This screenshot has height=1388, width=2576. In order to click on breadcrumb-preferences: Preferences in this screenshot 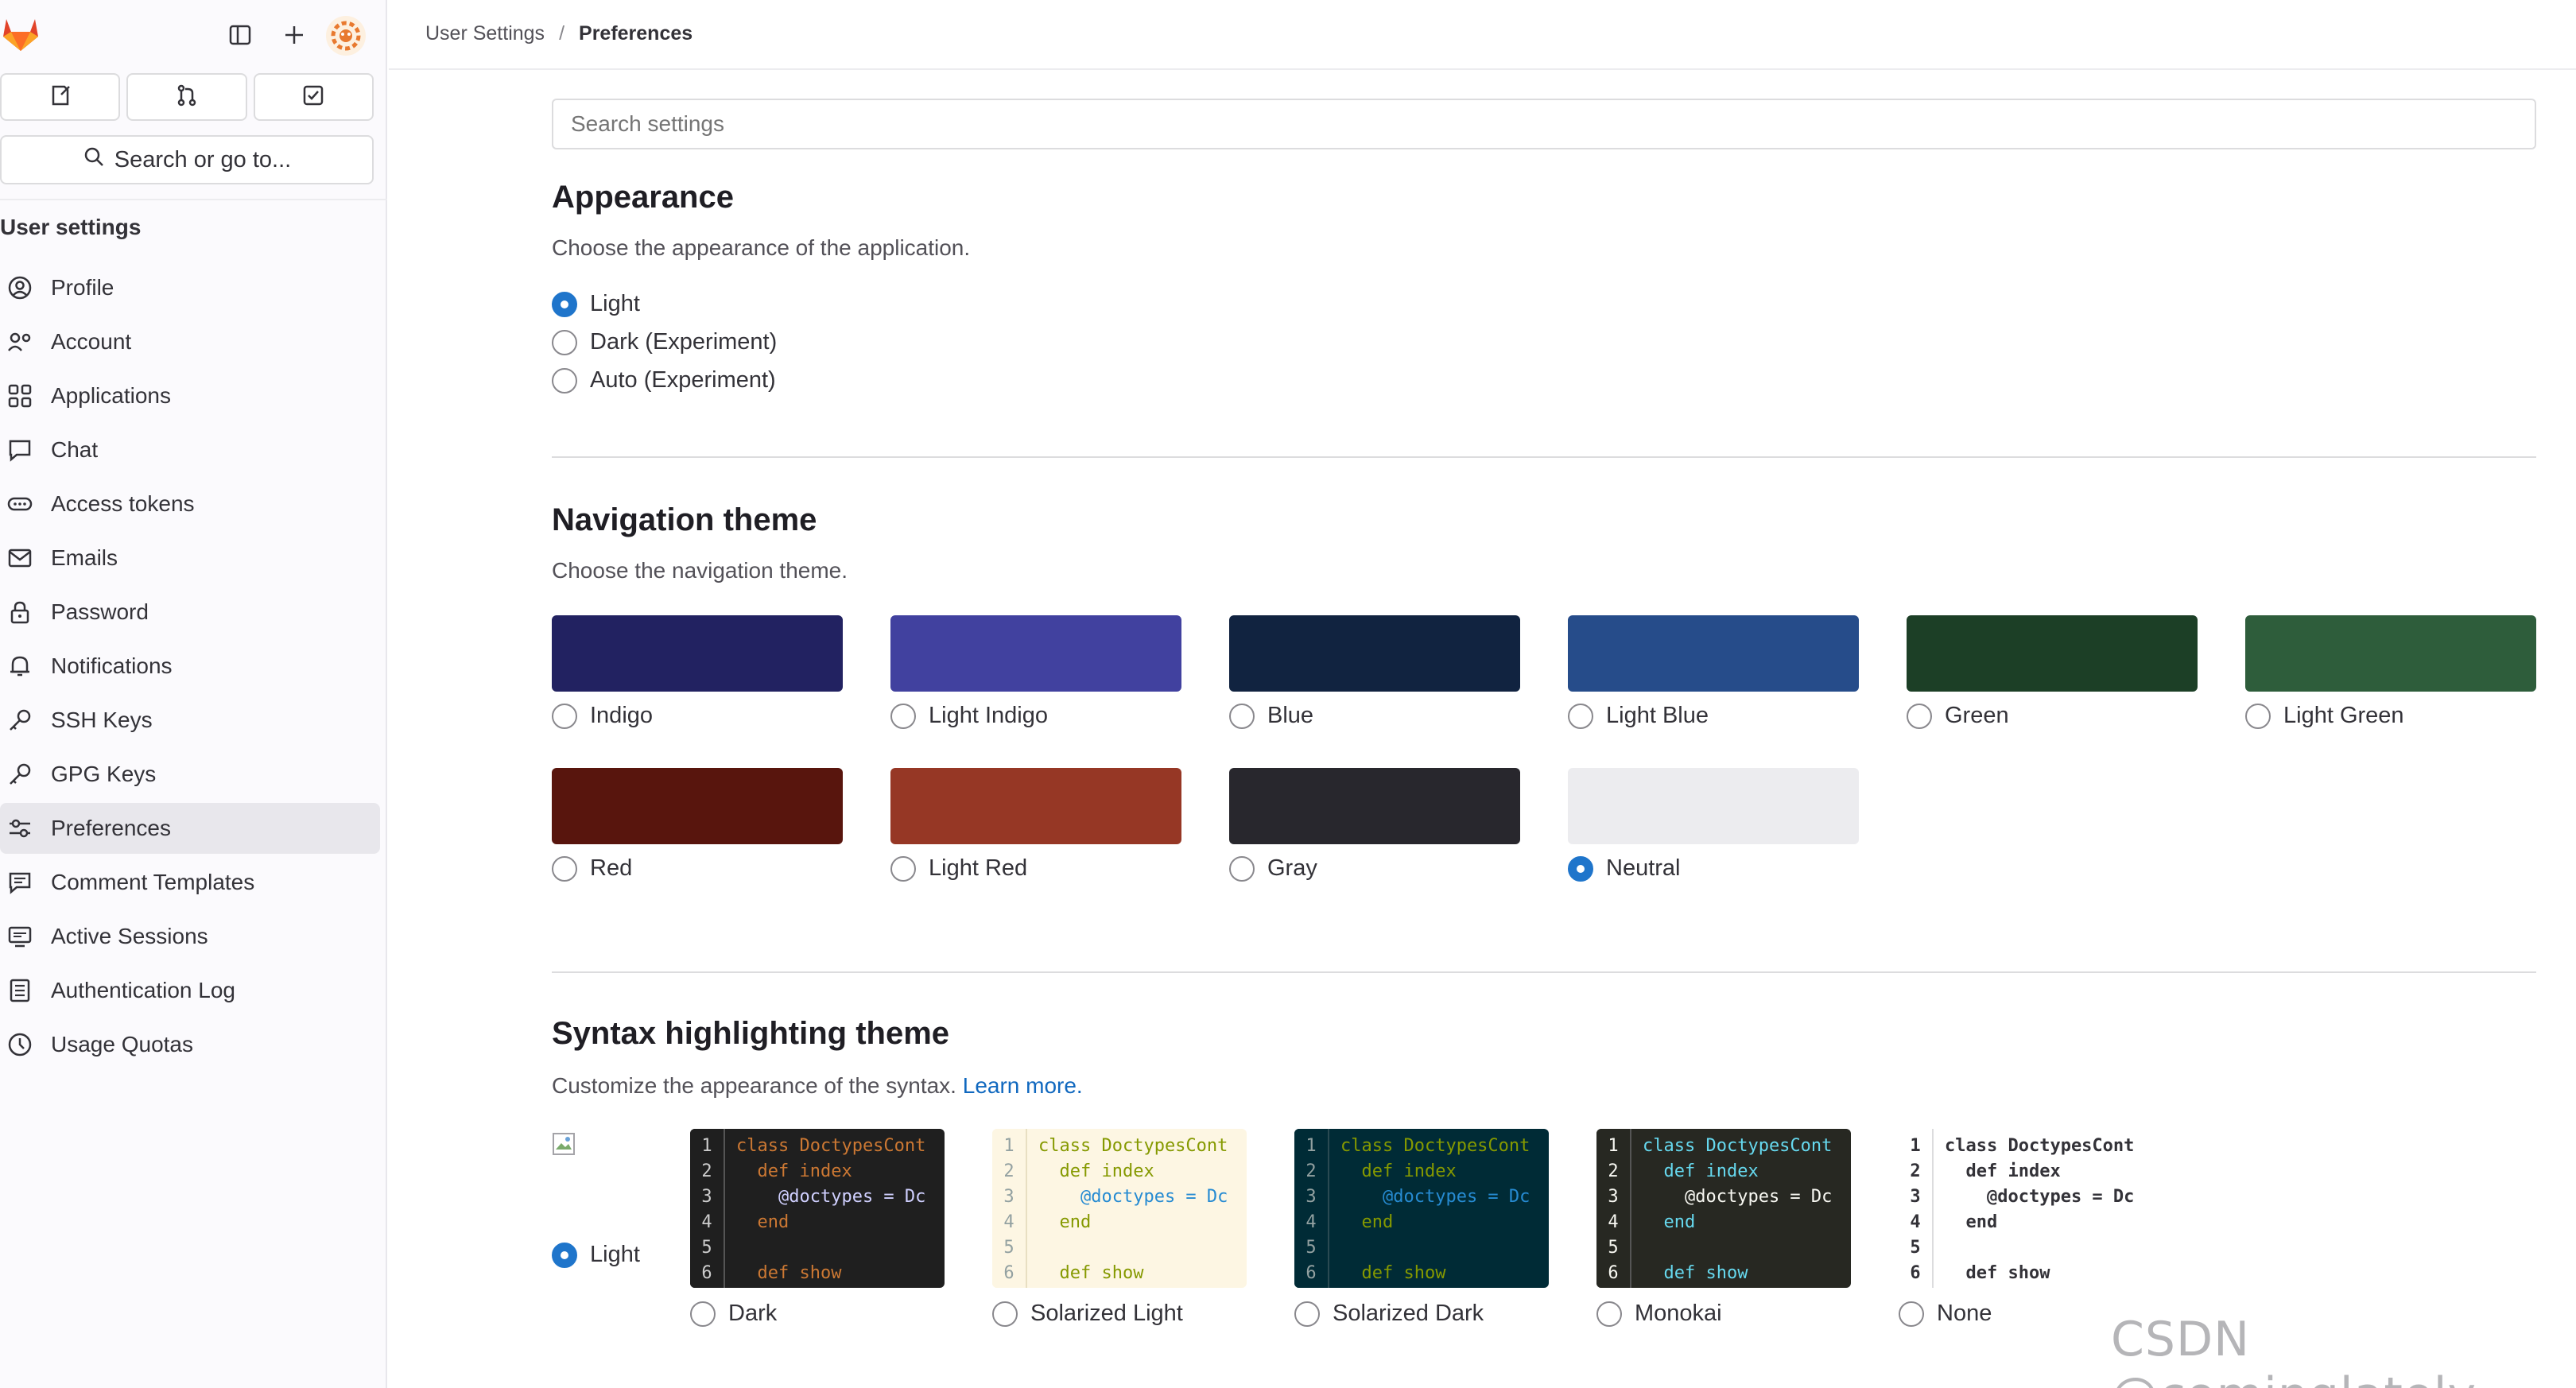, I will do `click(635, 33)`.